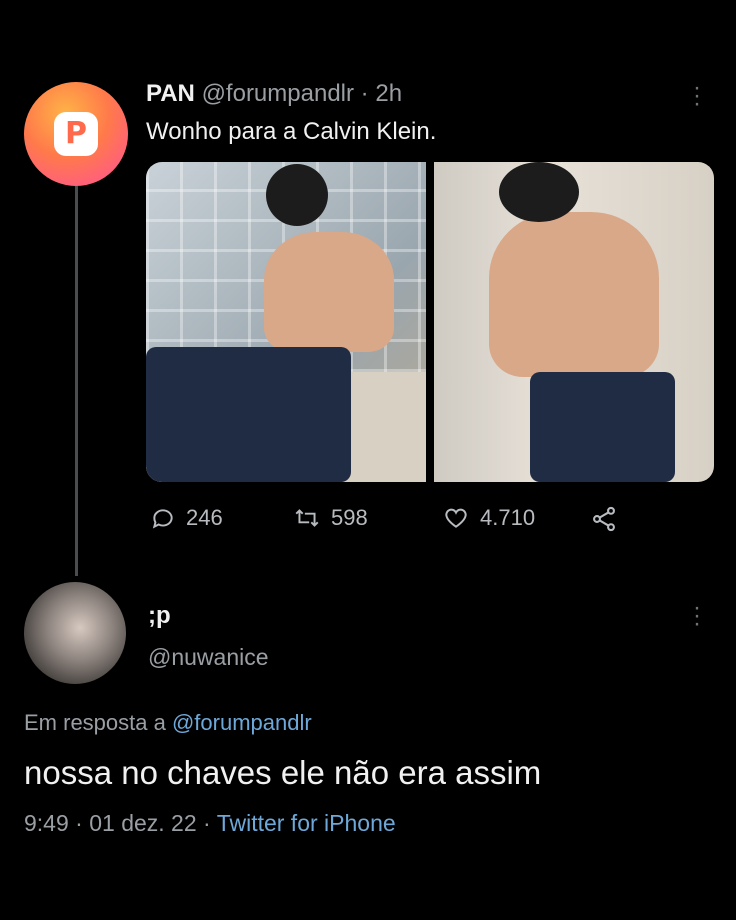 The height and width of the screenshot is (920, 736). What do you see at coordinates (142, 823) in the screenshot?
I see `reply-date: 01 dez. 22` at bounding box center [142, 823].